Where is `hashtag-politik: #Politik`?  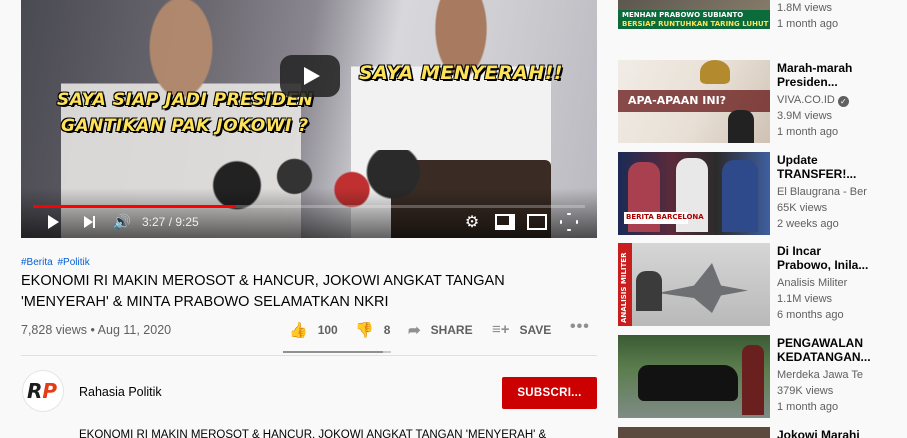 hashtag-politik: #Politik is located at coordinates (73, 262).